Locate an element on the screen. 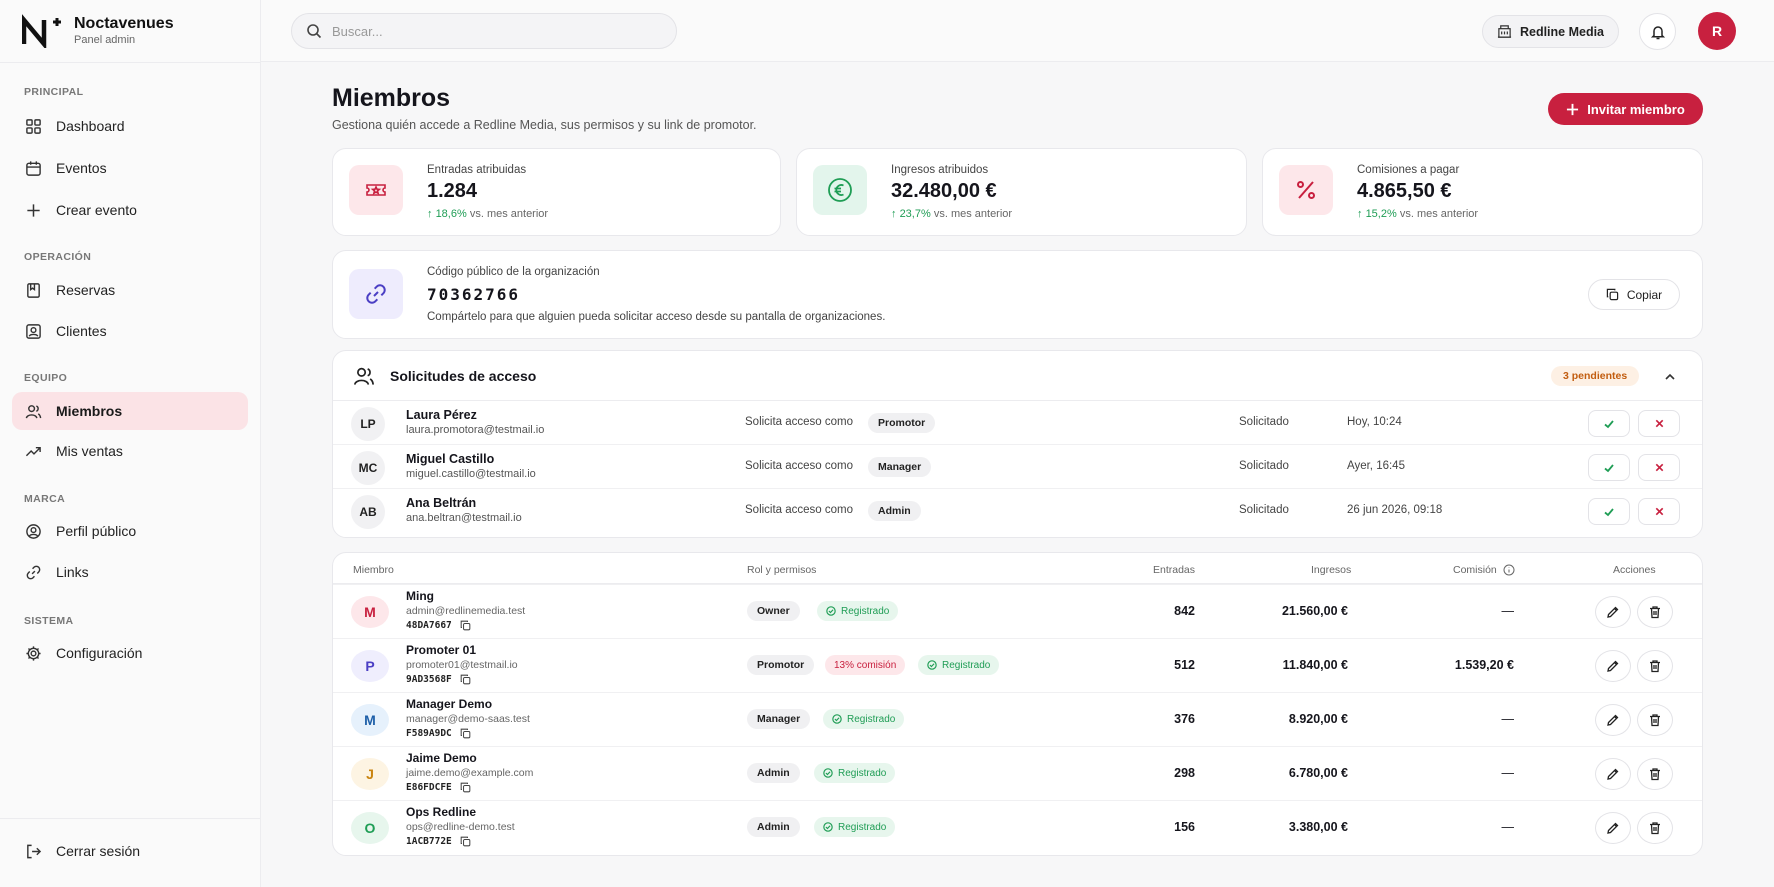 This screenshot has width=1774, height=887. request-date: 26 jun 2026, 09:18 is located at coordinates (1395, 510).